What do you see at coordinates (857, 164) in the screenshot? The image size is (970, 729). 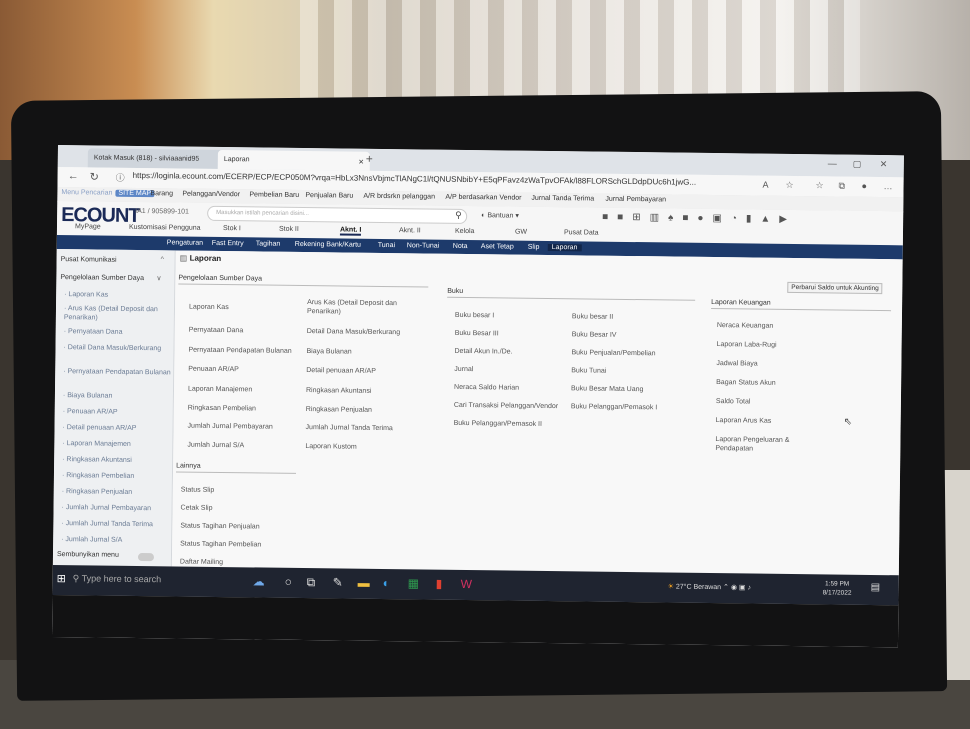 I see `maximize-icon: ▢` at bounding box center [857, 164].